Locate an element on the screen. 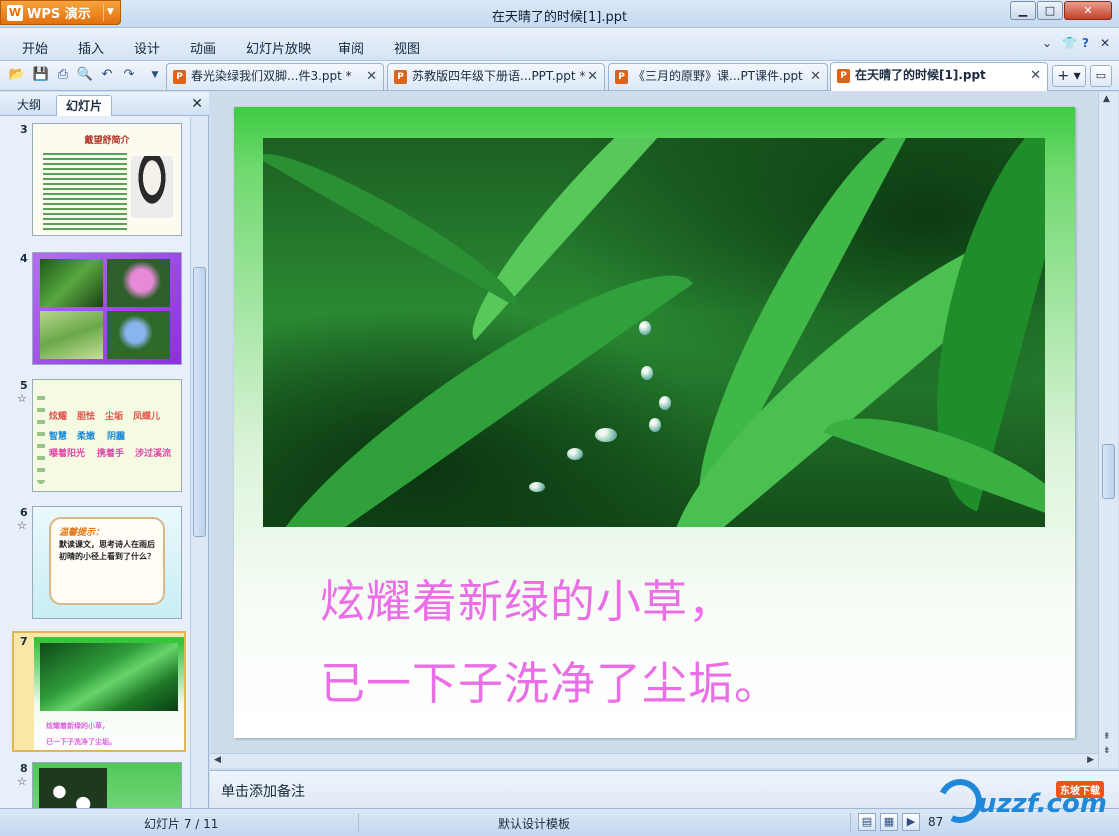 The width and height of the screenshot is (1119, 836). vocab-word: 炫耀 is located at coordinates (58, 417).